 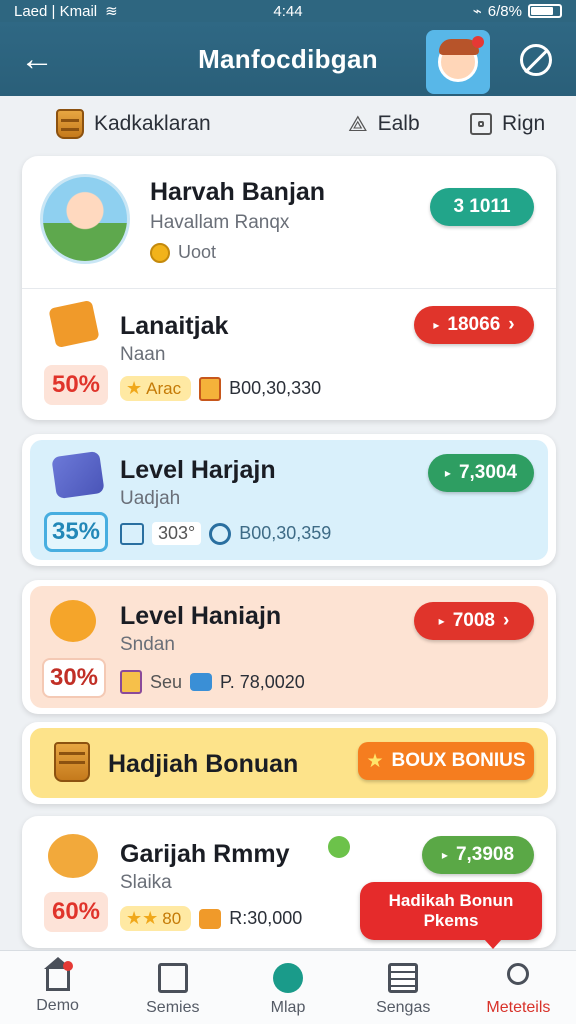 What do you see at coordinates (76, 532) in the screenshot?
I see `percent-badge: 35%` at bounding box center [76, 532].